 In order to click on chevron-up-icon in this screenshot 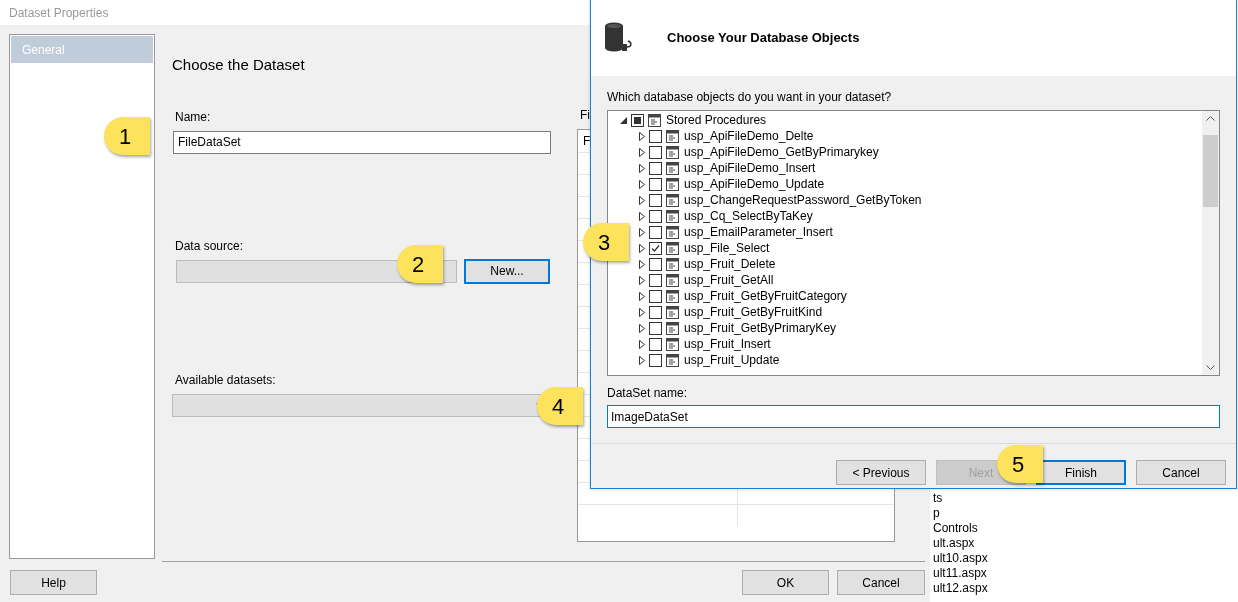, I will do `click(1210, 118)`.